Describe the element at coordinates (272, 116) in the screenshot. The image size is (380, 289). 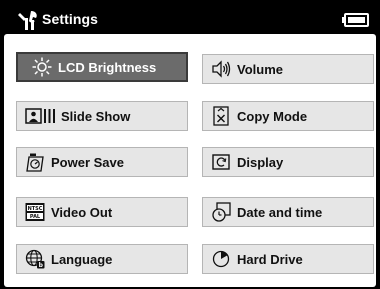
I see `copy-mode-label: Copy Mode` at that location.